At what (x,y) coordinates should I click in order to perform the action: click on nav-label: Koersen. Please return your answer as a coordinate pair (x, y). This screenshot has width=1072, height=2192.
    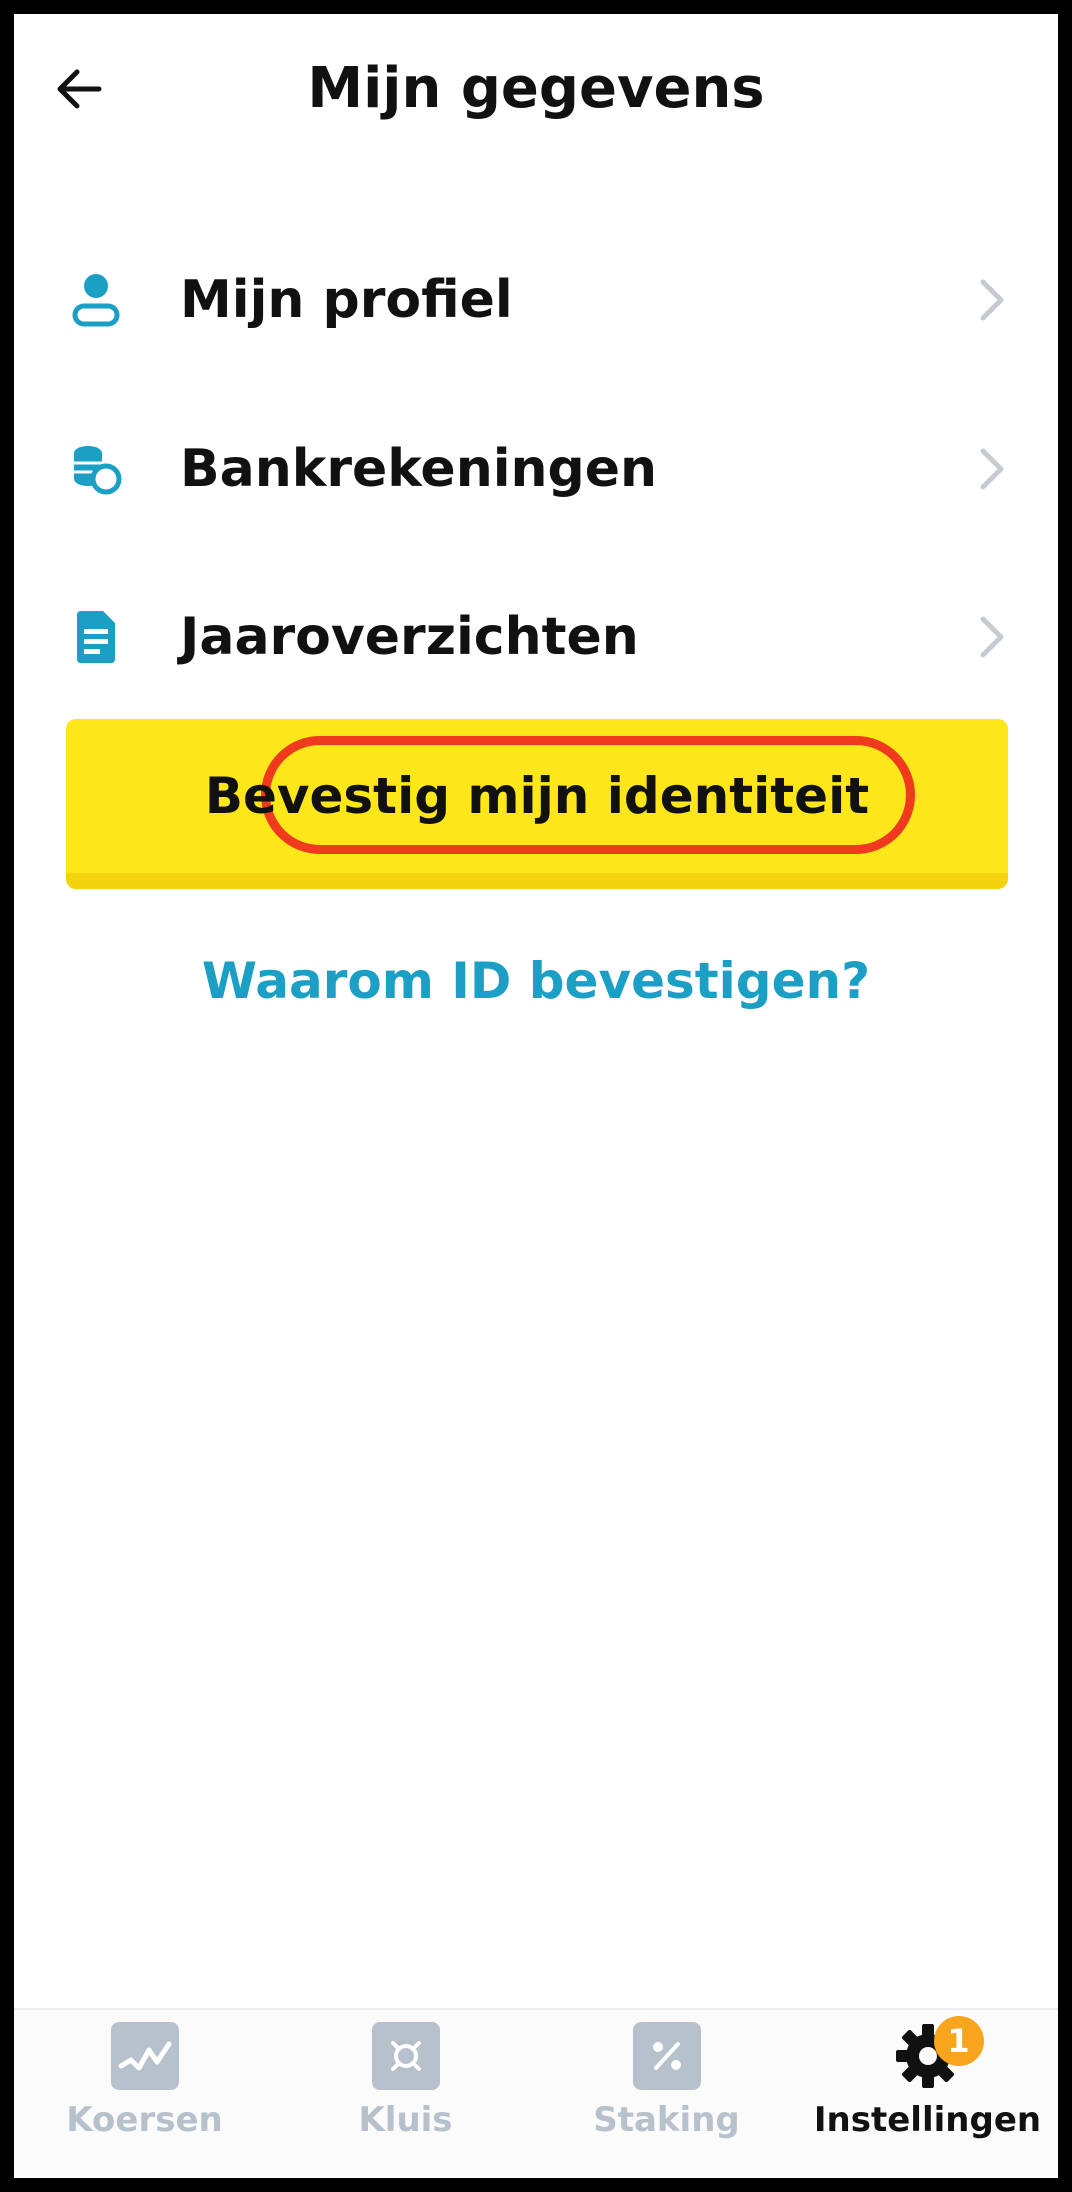
    Looking at the image, I should click on (144, 2120).